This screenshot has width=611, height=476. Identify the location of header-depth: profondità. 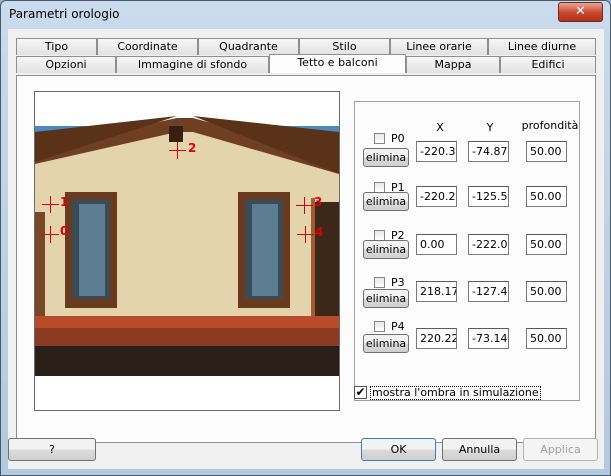
(550, 125).